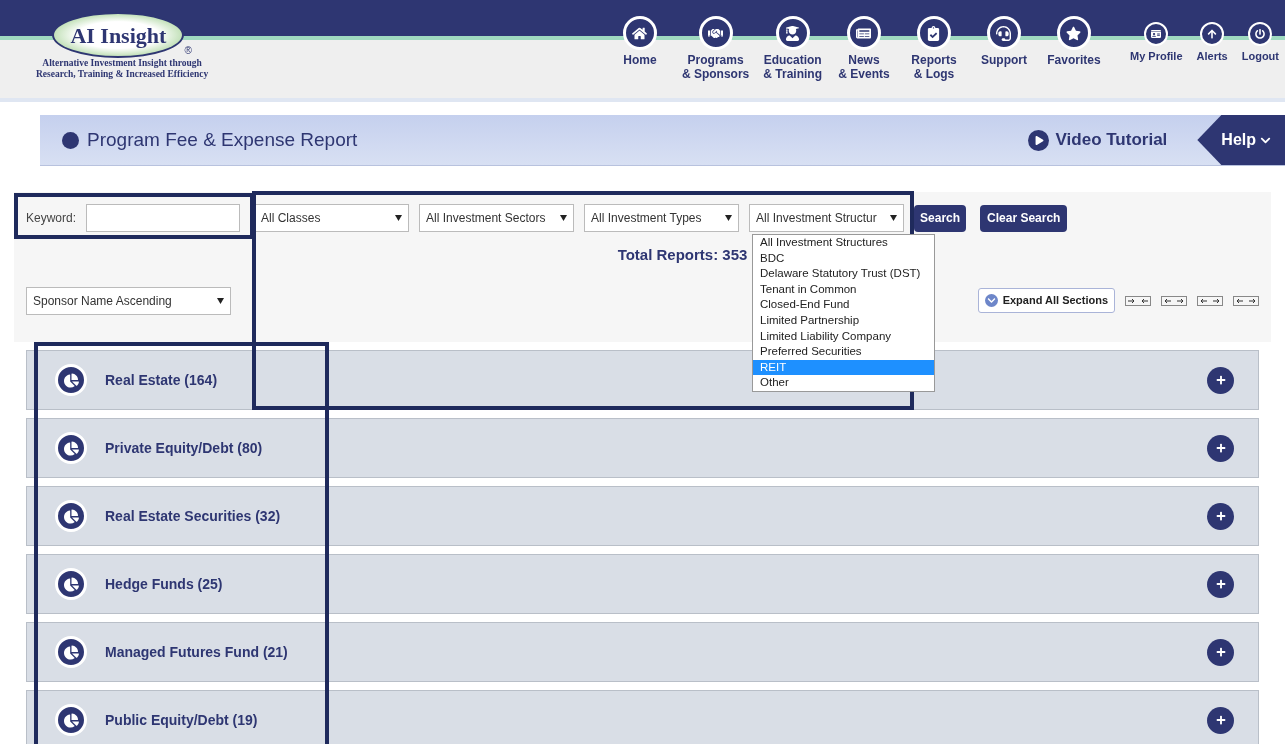 This screenshot has height=744, width=1285. Describe the element at coordinates (715, 33) in the screenshot. I see `handshake-icon` at that location.